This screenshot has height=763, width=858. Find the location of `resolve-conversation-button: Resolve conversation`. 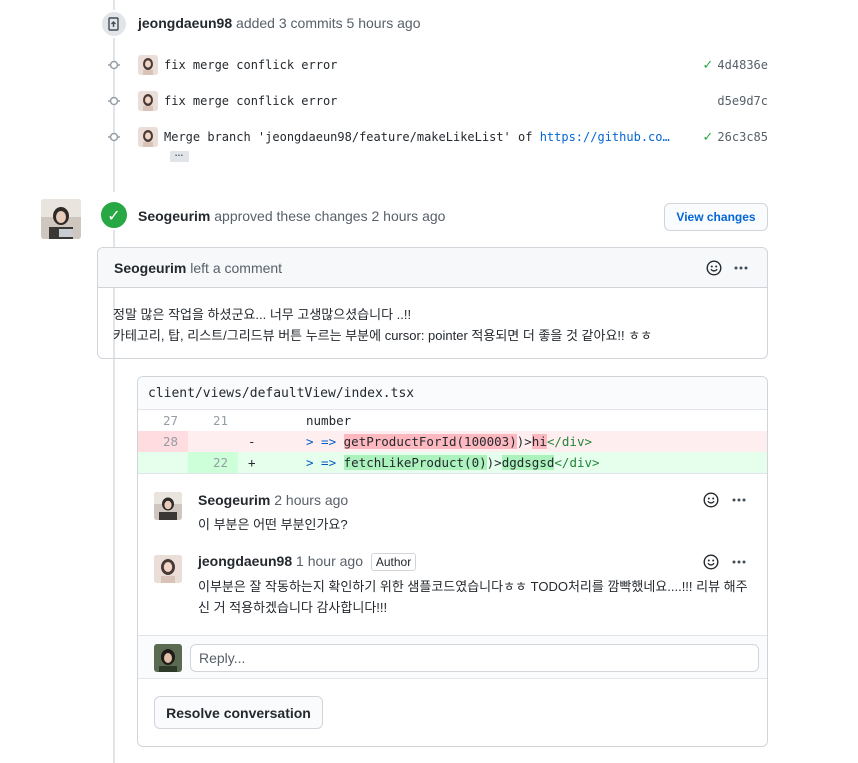

resolve-conversation-button: Resolve conversation is located at coordinates (238, 712).